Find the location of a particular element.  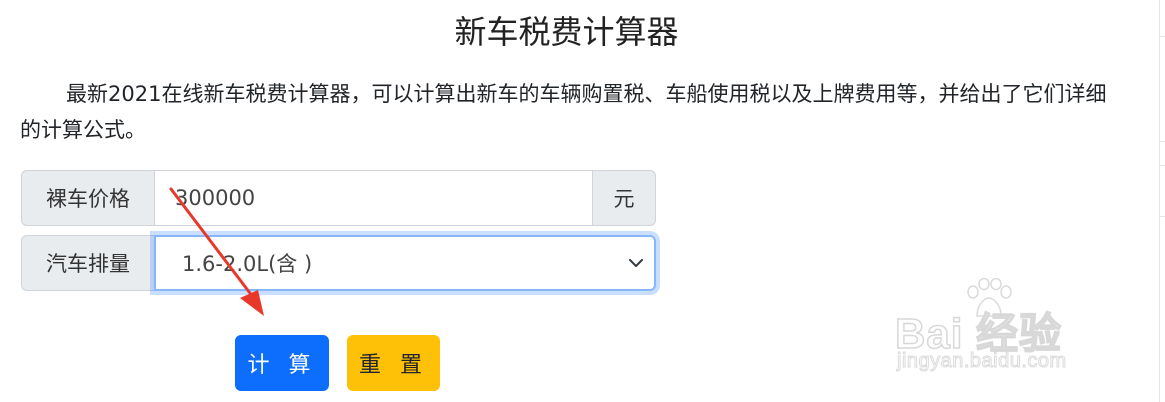

price-row: 裸车价格 元 is located at coordinates (338, 198).